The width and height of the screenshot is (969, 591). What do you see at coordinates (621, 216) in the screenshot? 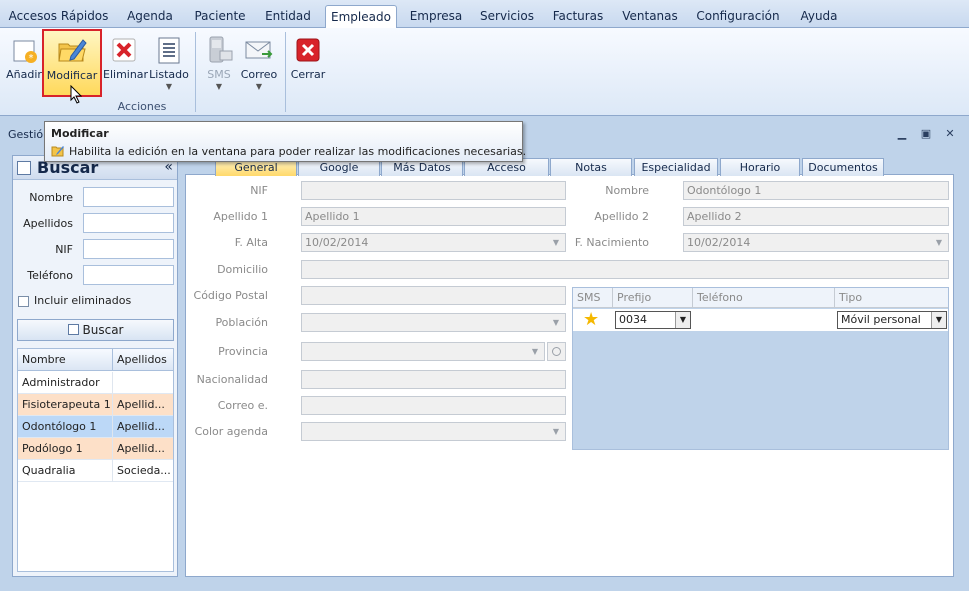
I see `surname2-field-label: Apellido 2` at bounding box center [621, 216].